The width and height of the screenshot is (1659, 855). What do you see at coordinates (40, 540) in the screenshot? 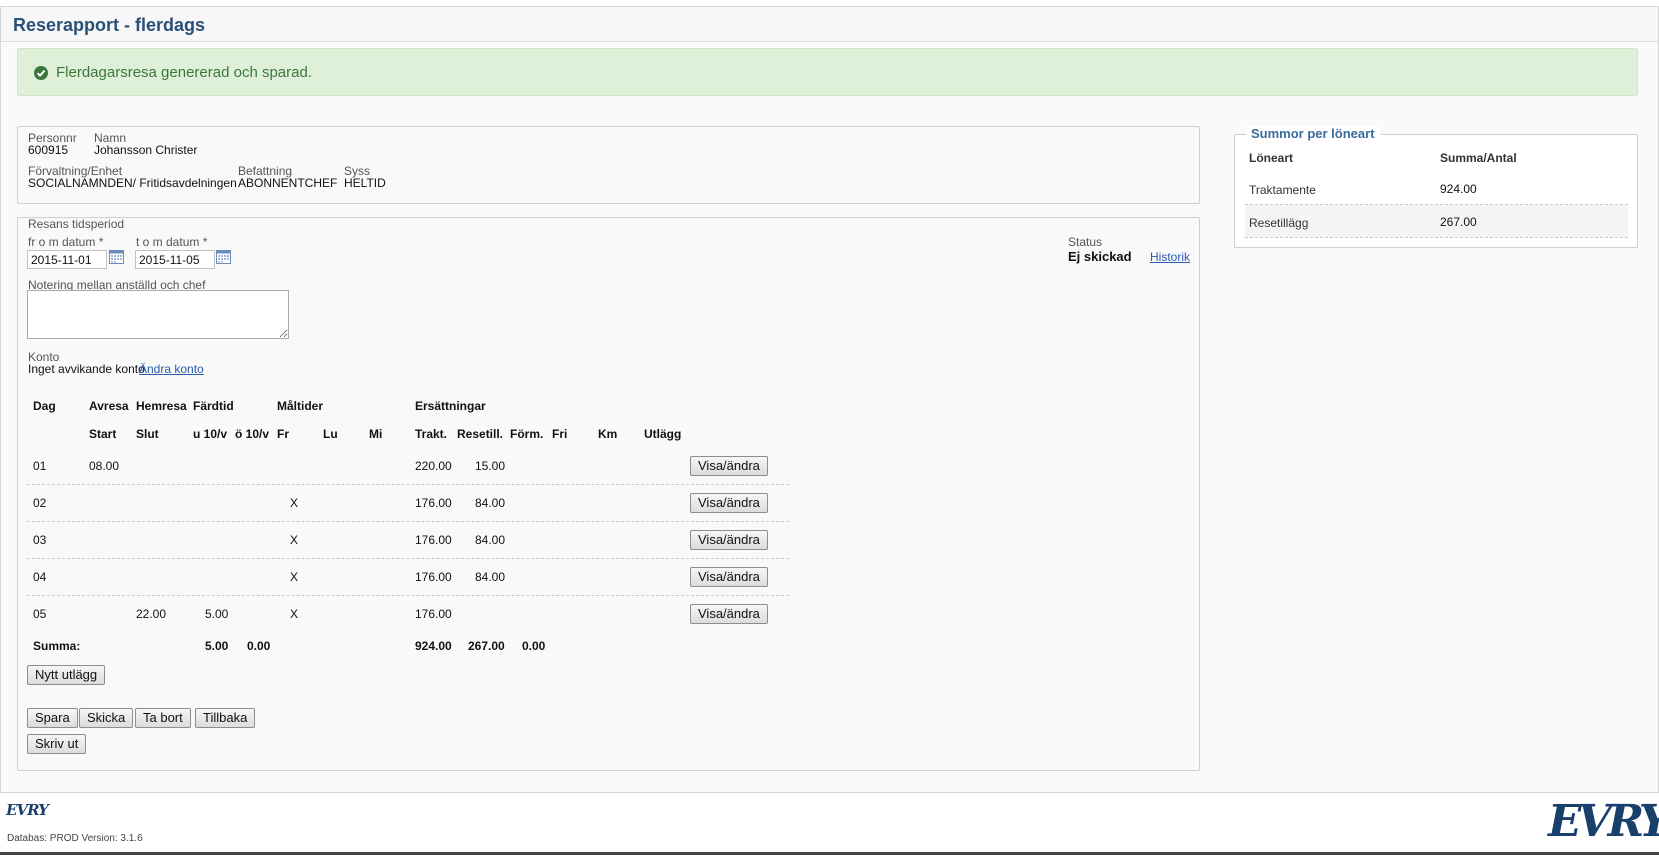
I see `row-dag: 03` at bounding box center [40, 540].